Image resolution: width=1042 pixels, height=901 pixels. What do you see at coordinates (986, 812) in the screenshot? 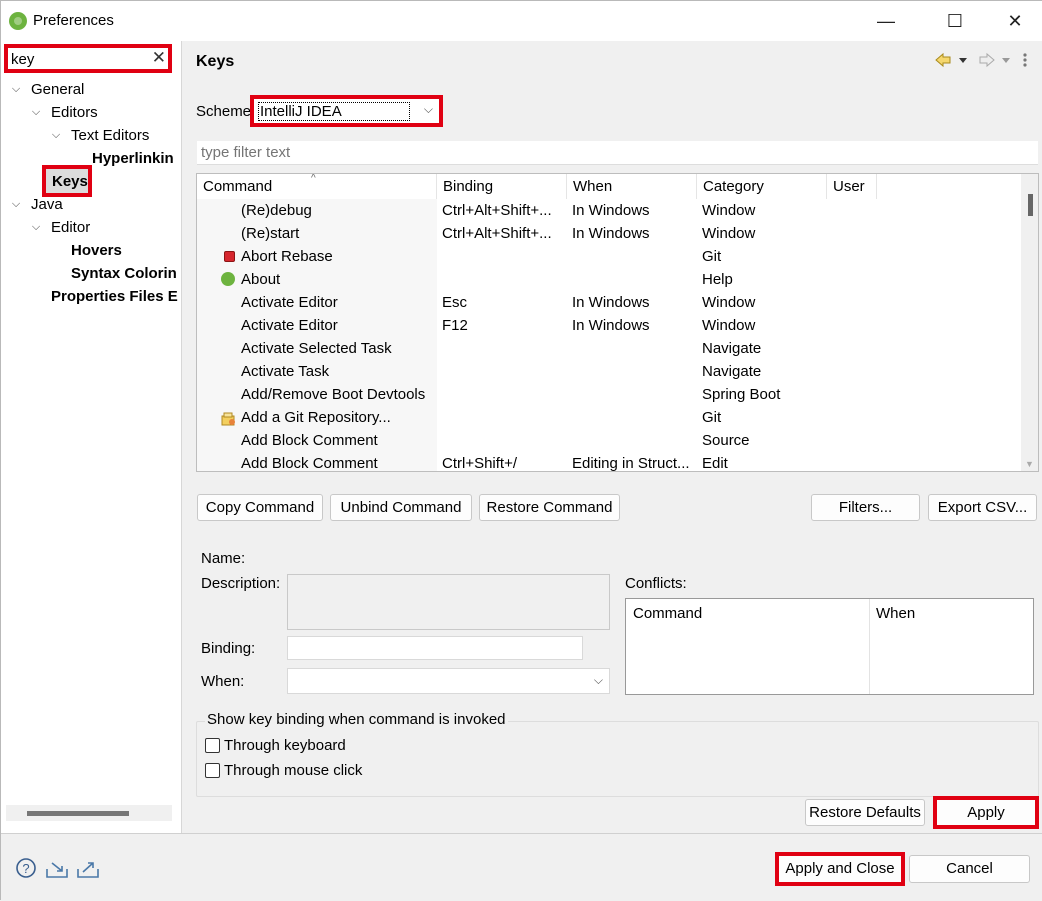
I see `apply-button: Apply` at bounding box center [986, 812].